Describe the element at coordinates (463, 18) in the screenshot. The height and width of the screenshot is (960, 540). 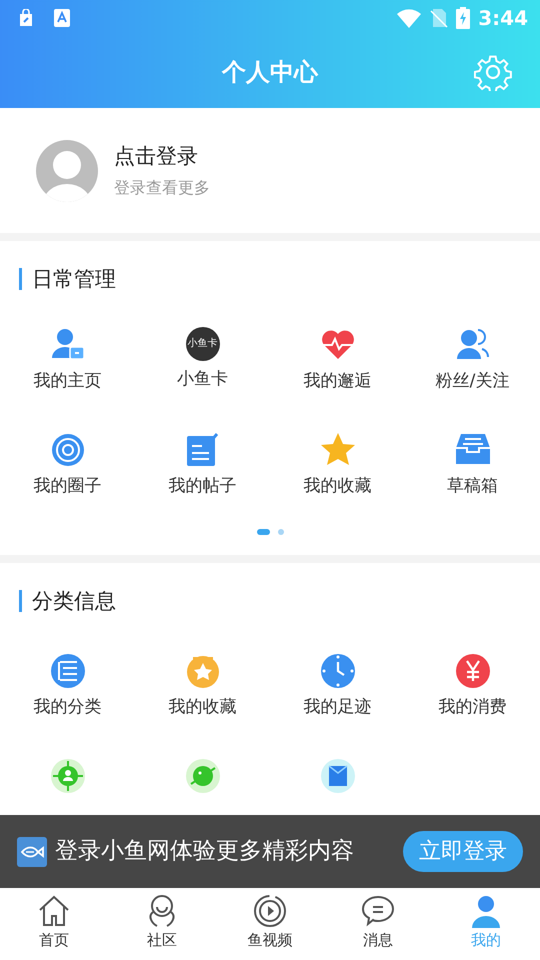
I see `battery-icon` at that location.